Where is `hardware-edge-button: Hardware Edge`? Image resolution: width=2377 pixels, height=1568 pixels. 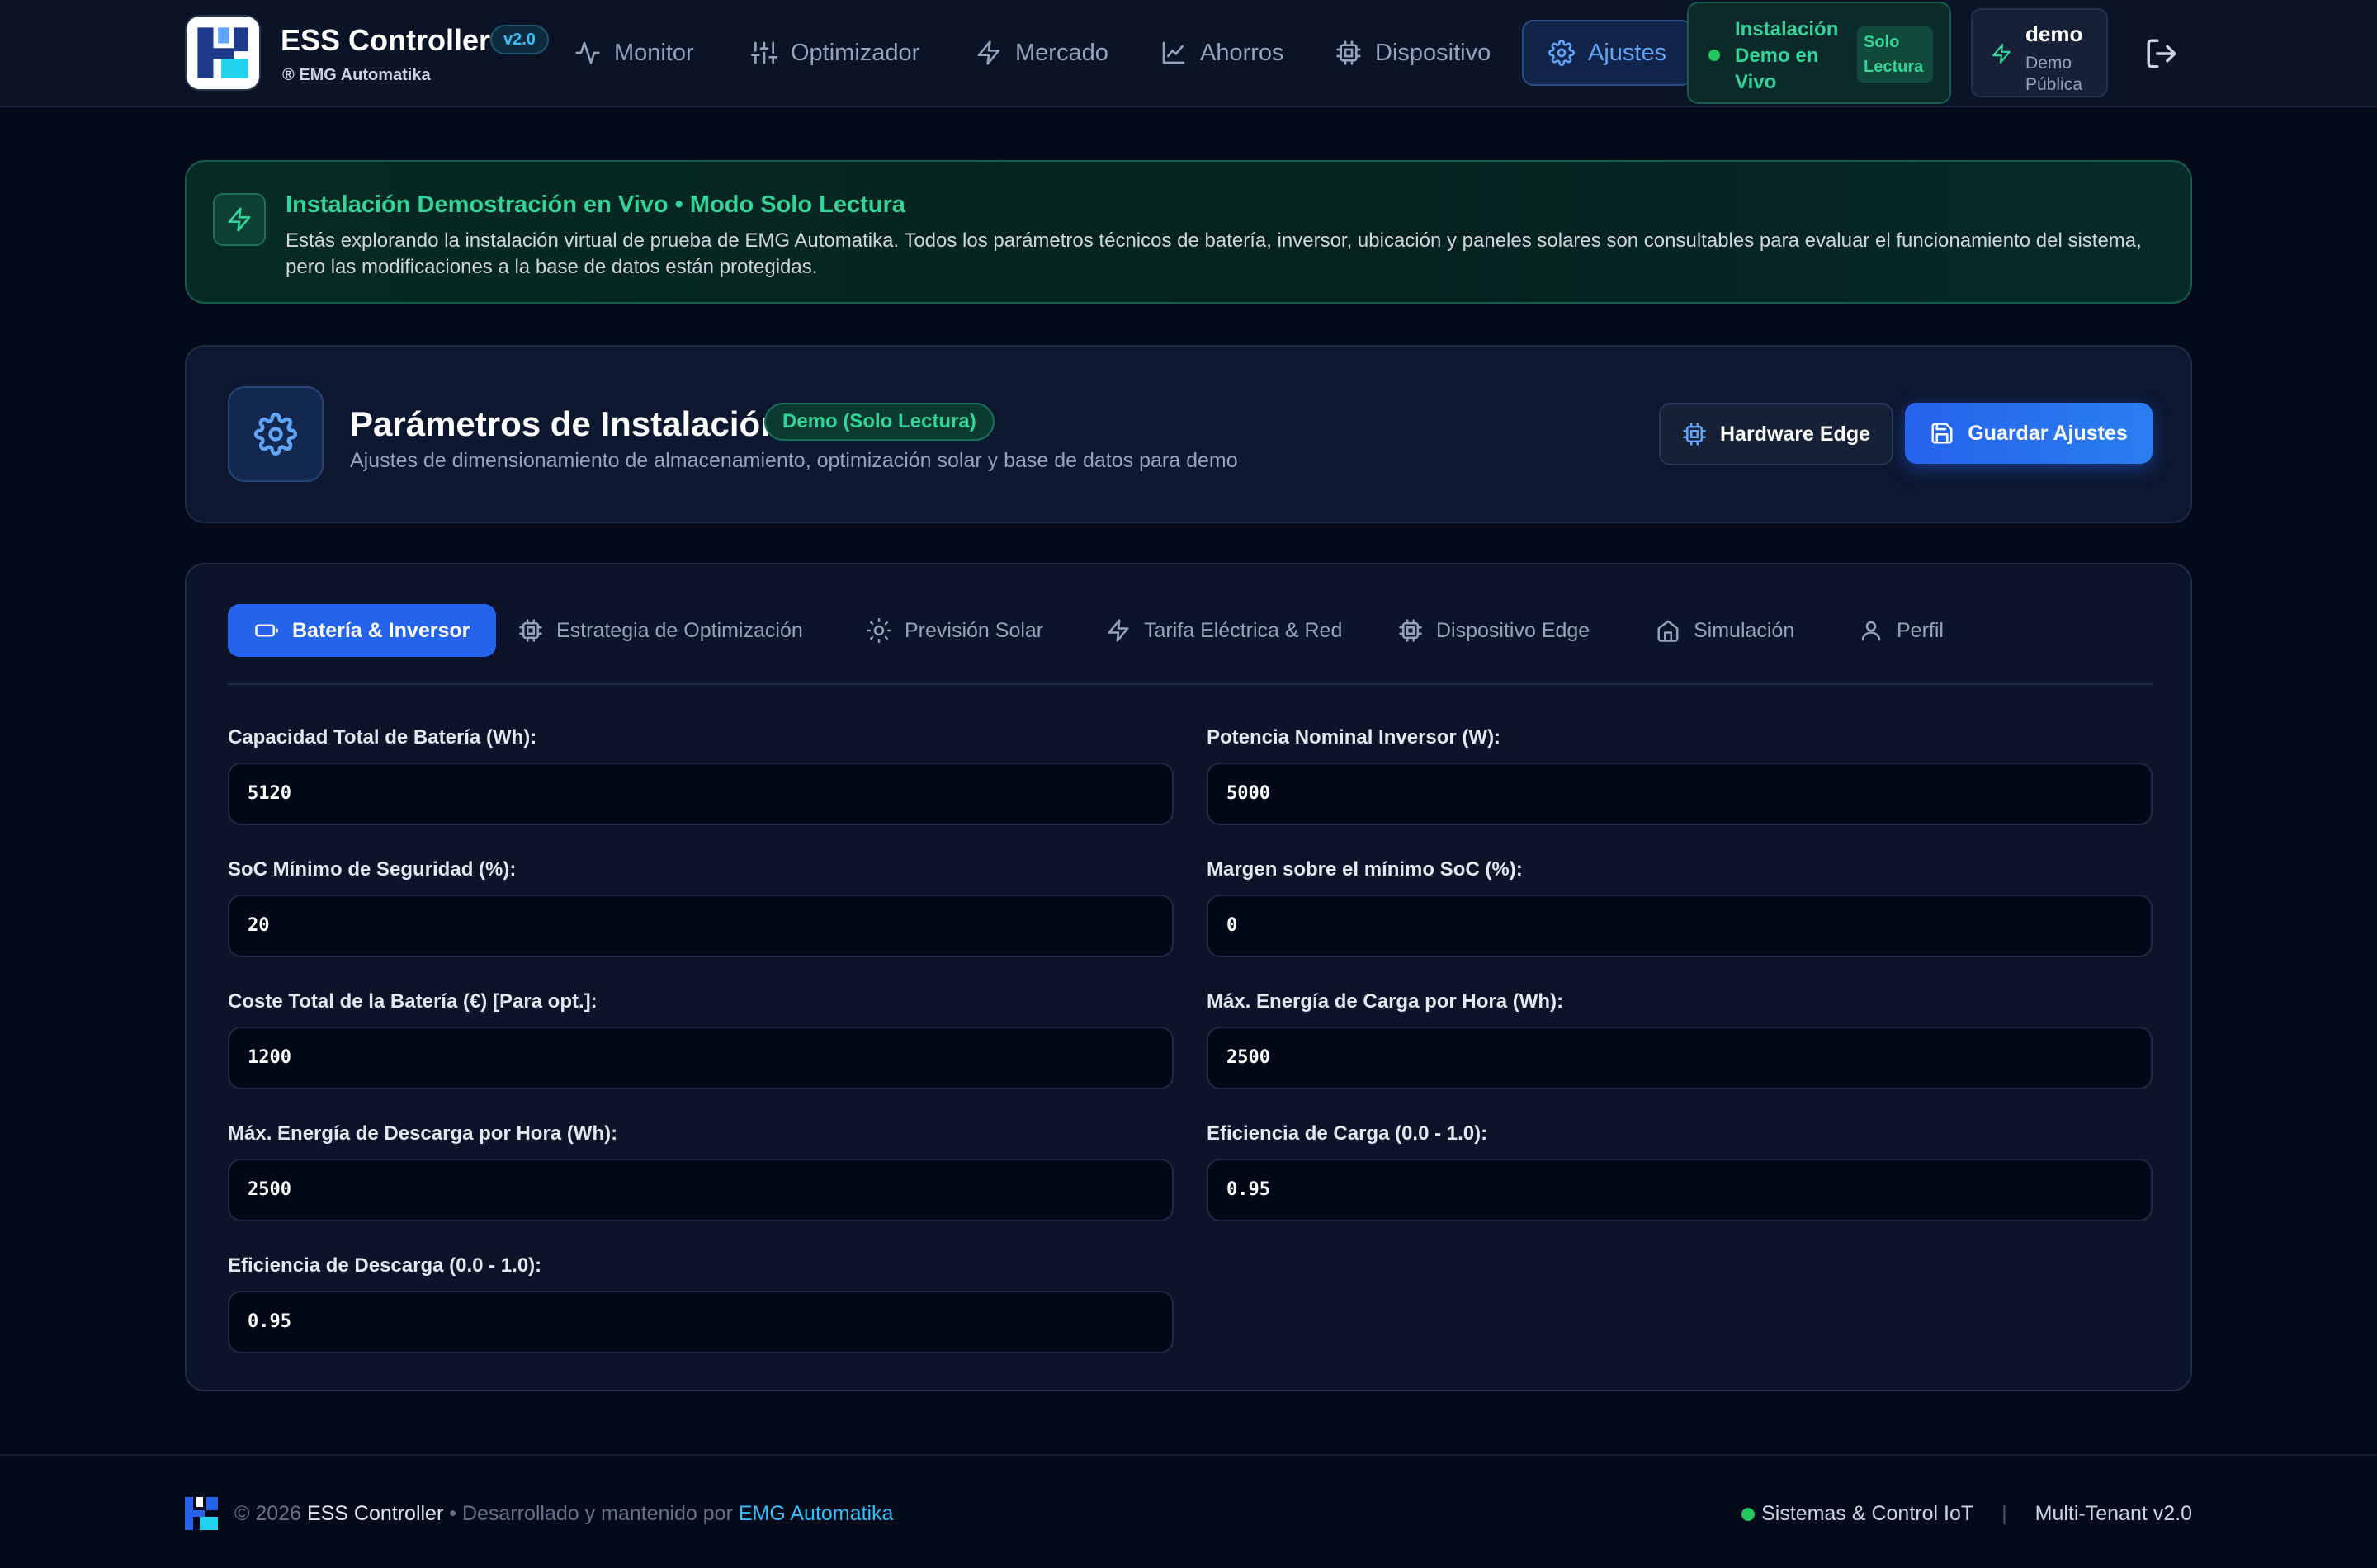
hardware-edge-button: Hardware Edge is located at coordinates (1776, 434).